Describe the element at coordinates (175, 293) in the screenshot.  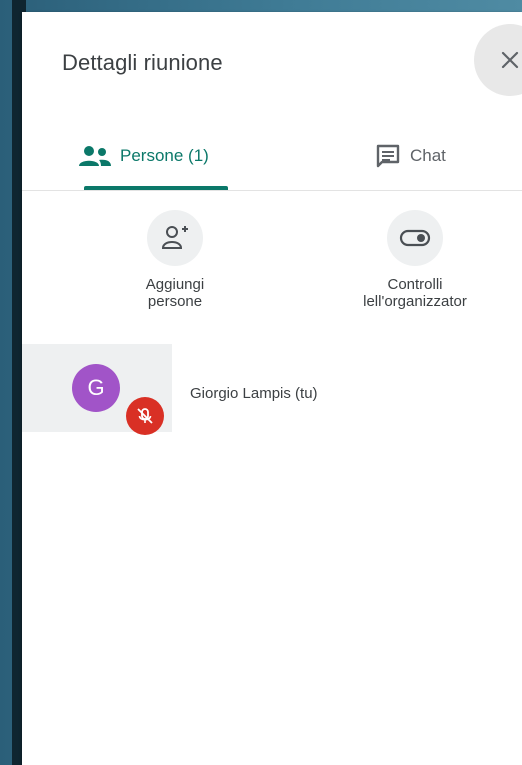
I see `add-people-label: Aggiungi persone` at that location.